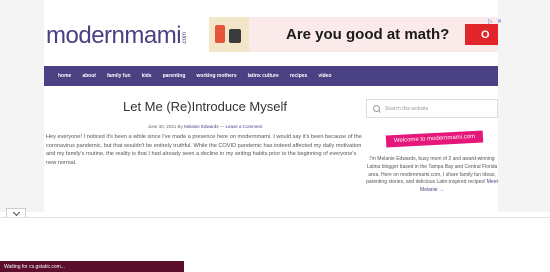 This screenshot has height=272, width=550. Describe the element at coordinates (524, 106) in the screenshot. I see `right-page-gutter` at that location.